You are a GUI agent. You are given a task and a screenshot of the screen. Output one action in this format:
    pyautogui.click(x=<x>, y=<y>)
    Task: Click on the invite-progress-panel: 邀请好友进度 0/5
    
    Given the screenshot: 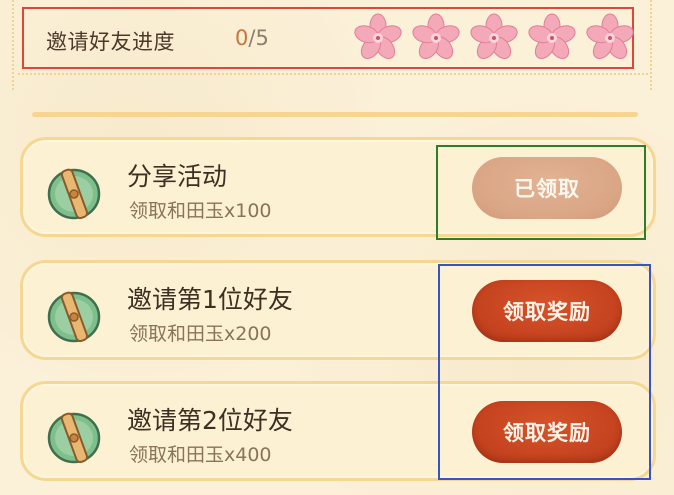 What is the action you would take?
    pyautogui.click(x=328, y=38)
    